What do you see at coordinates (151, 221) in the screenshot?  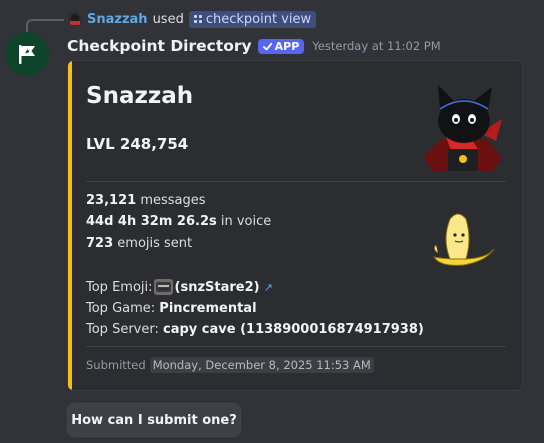 I see `voice-duration: 44d 4h 32m 26.2s` at bounding box center [151, 221].